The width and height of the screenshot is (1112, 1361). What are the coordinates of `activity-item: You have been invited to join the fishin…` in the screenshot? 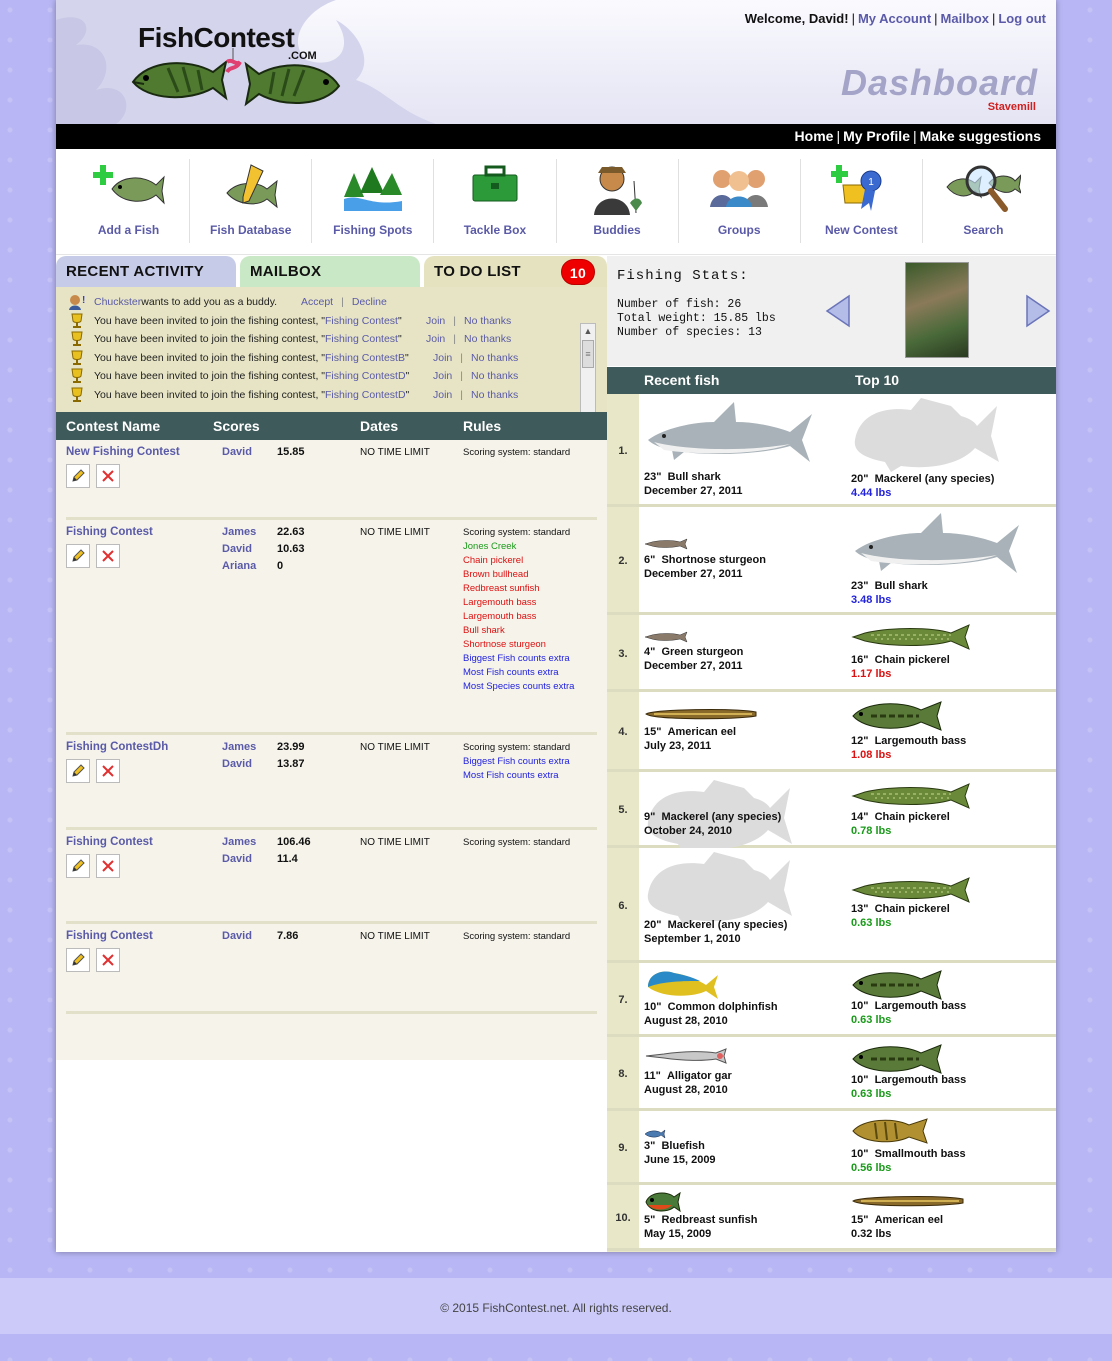 It's located at (337, 395).